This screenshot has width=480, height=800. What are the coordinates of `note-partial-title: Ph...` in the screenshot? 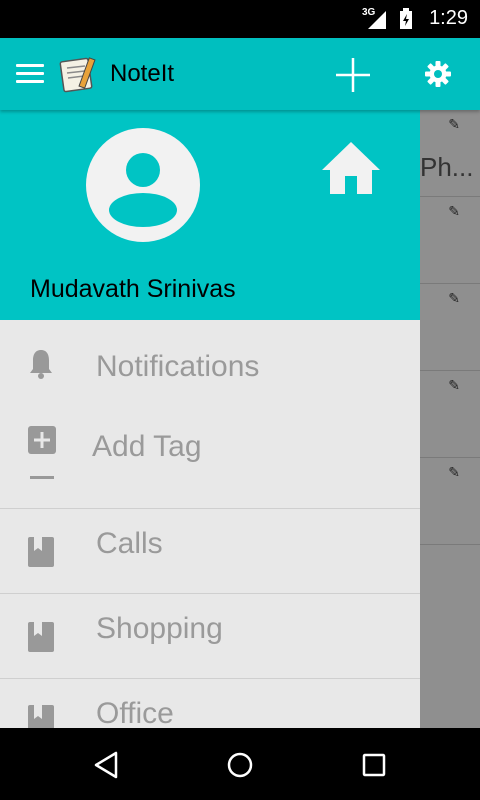 It's located at (447, 167).